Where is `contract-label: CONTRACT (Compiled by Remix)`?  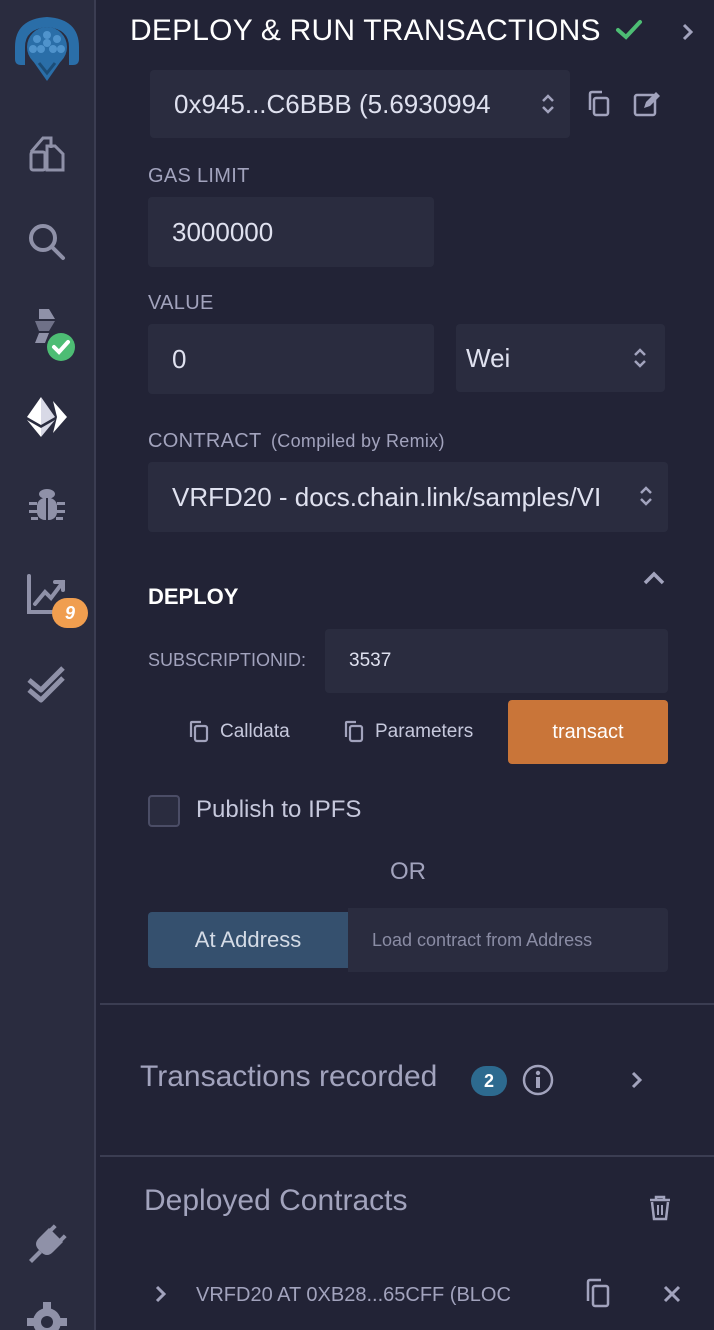
contract-label: CONTRACT (Compiled by Remix) is located at coordinates (296, 441).